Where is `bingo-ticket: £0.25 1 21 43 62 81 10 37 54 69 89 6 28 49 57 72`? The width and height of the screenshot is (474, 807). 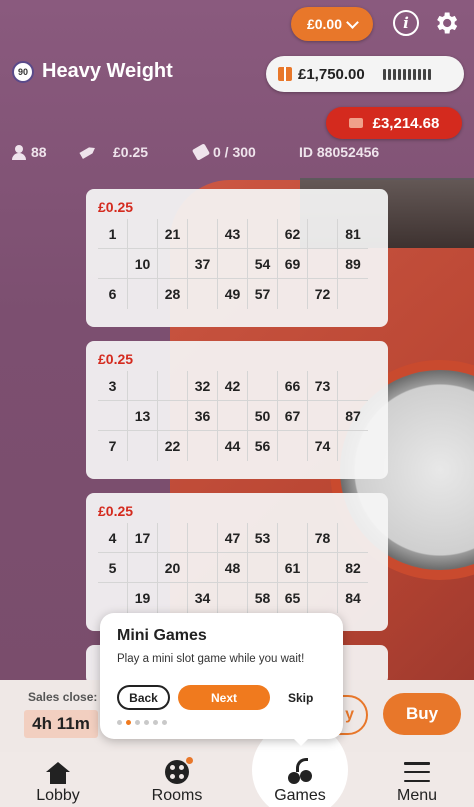
bingo-ticket: £0.25 1 21 43 62 81 10 37 54 69 89 6 28 49 57 72 is located at coordinates (237, 258).